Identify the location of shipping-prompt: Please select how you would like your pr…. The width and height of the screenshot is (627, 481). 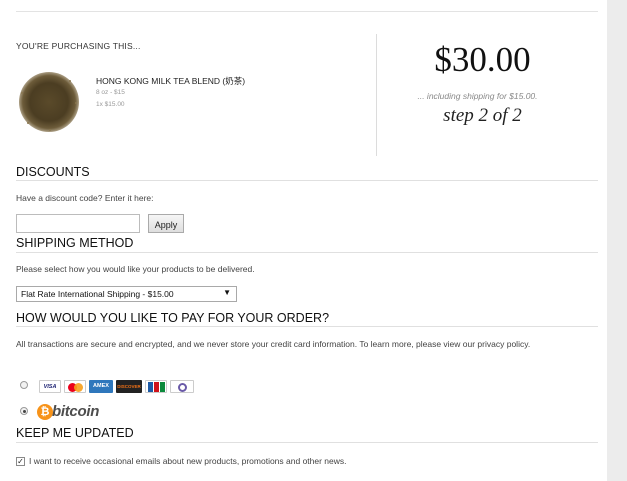
(135, 269).